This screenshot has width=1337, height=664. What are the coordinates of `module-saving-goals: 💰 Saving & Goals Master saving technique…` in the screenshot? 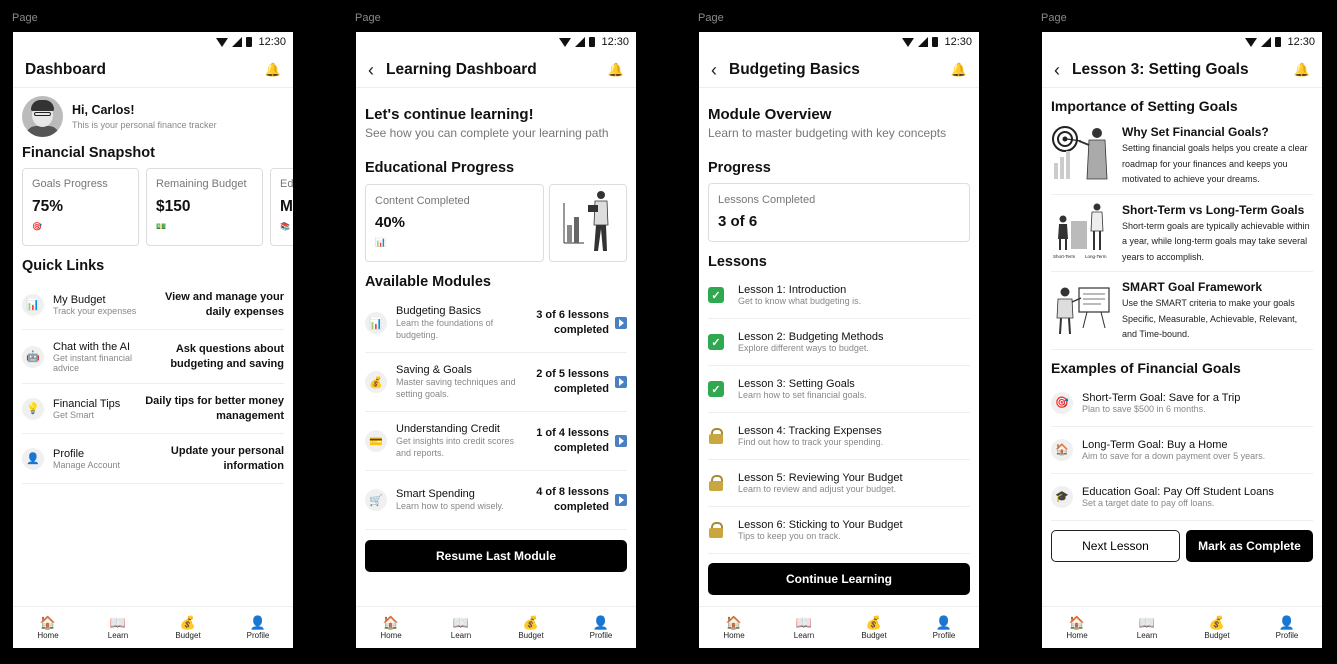 It's located at (496, 382).